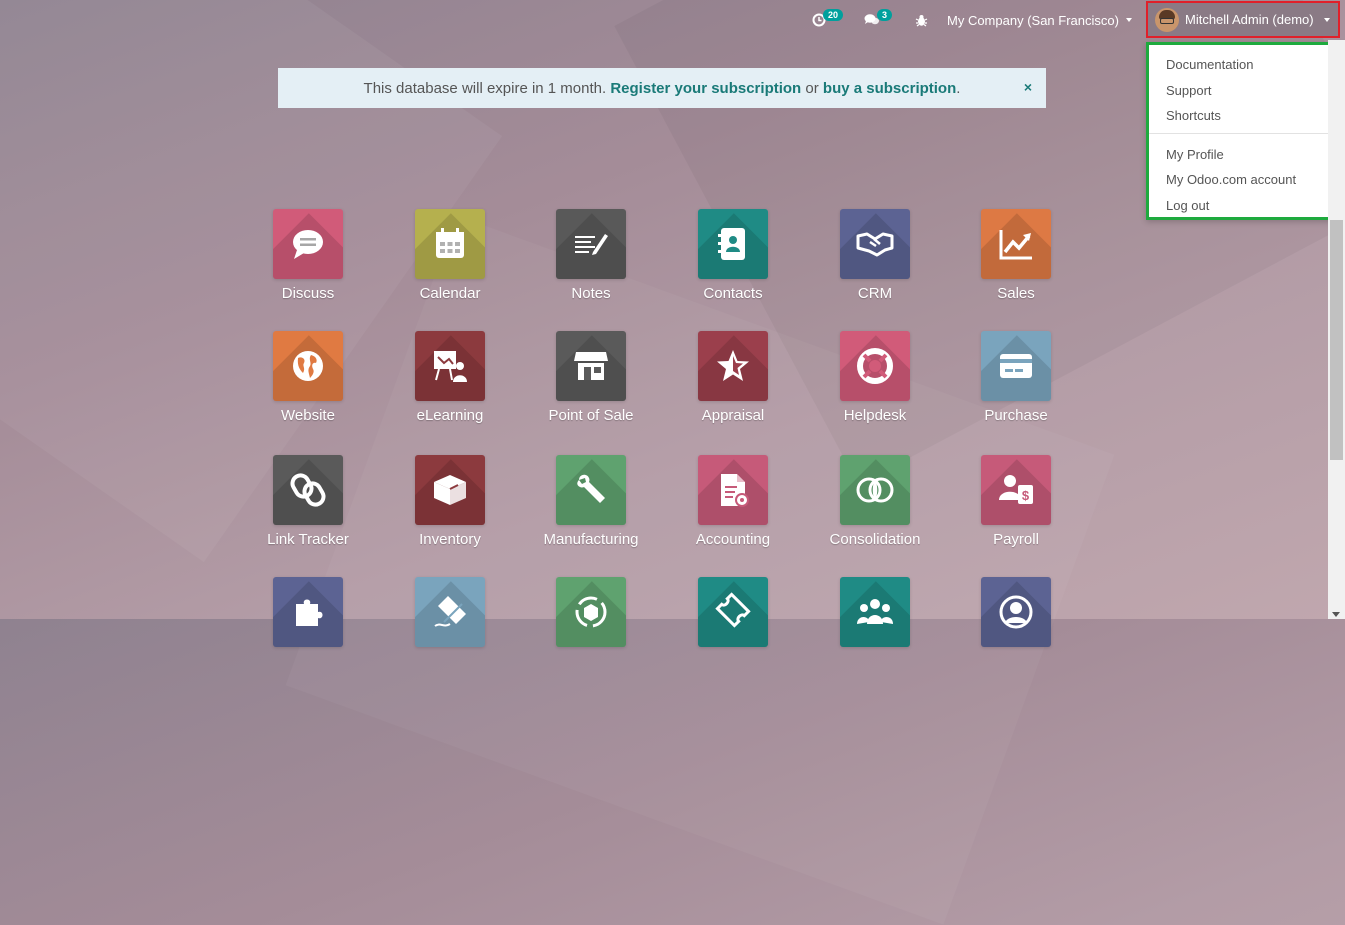  Describe the element at coordinates (1016, 490) in the screenshot. I see `app-tile: $` at that location.